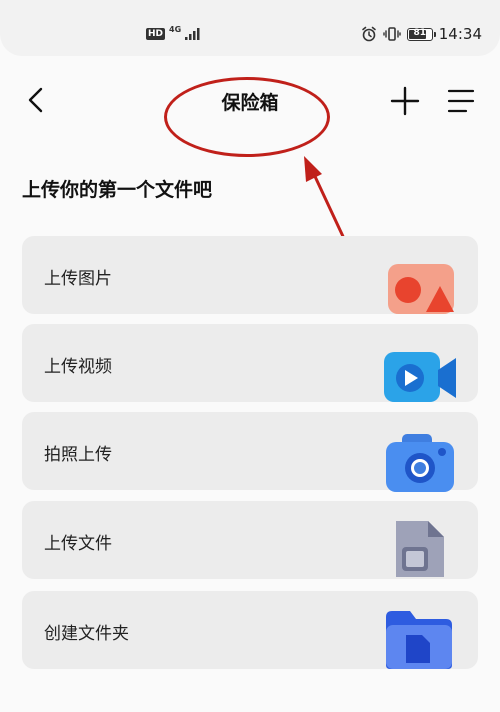  Describe the element at coordinates (250, 540) in the screenshot. I see `upload-file-card: 上传文件` at that location.